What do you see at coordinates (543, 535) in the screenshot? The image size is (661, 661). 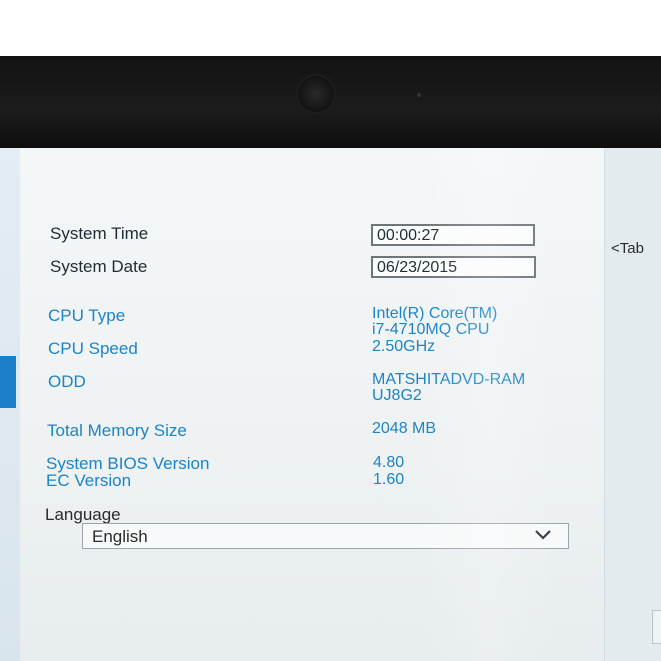 I see `chevron-down-icon` at bounding box center [543, 535].